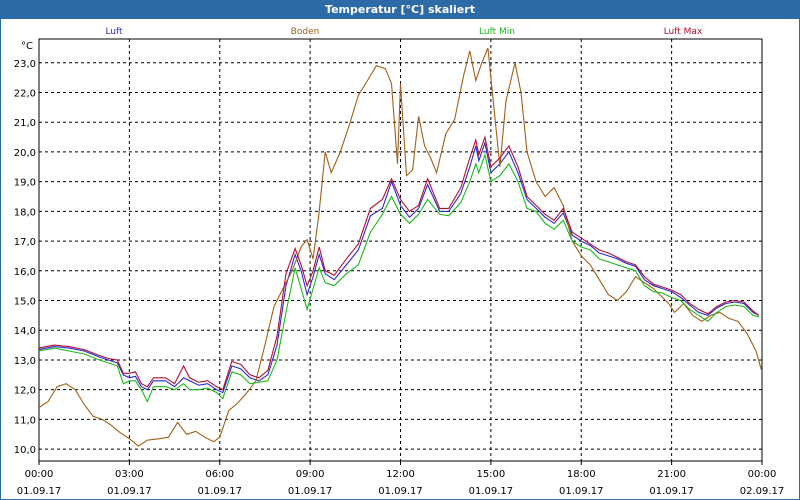 Image resolution: width=800 pixels, height=500 pixels. I want to click on x-tick-time: 09:00, so click(310, 474).